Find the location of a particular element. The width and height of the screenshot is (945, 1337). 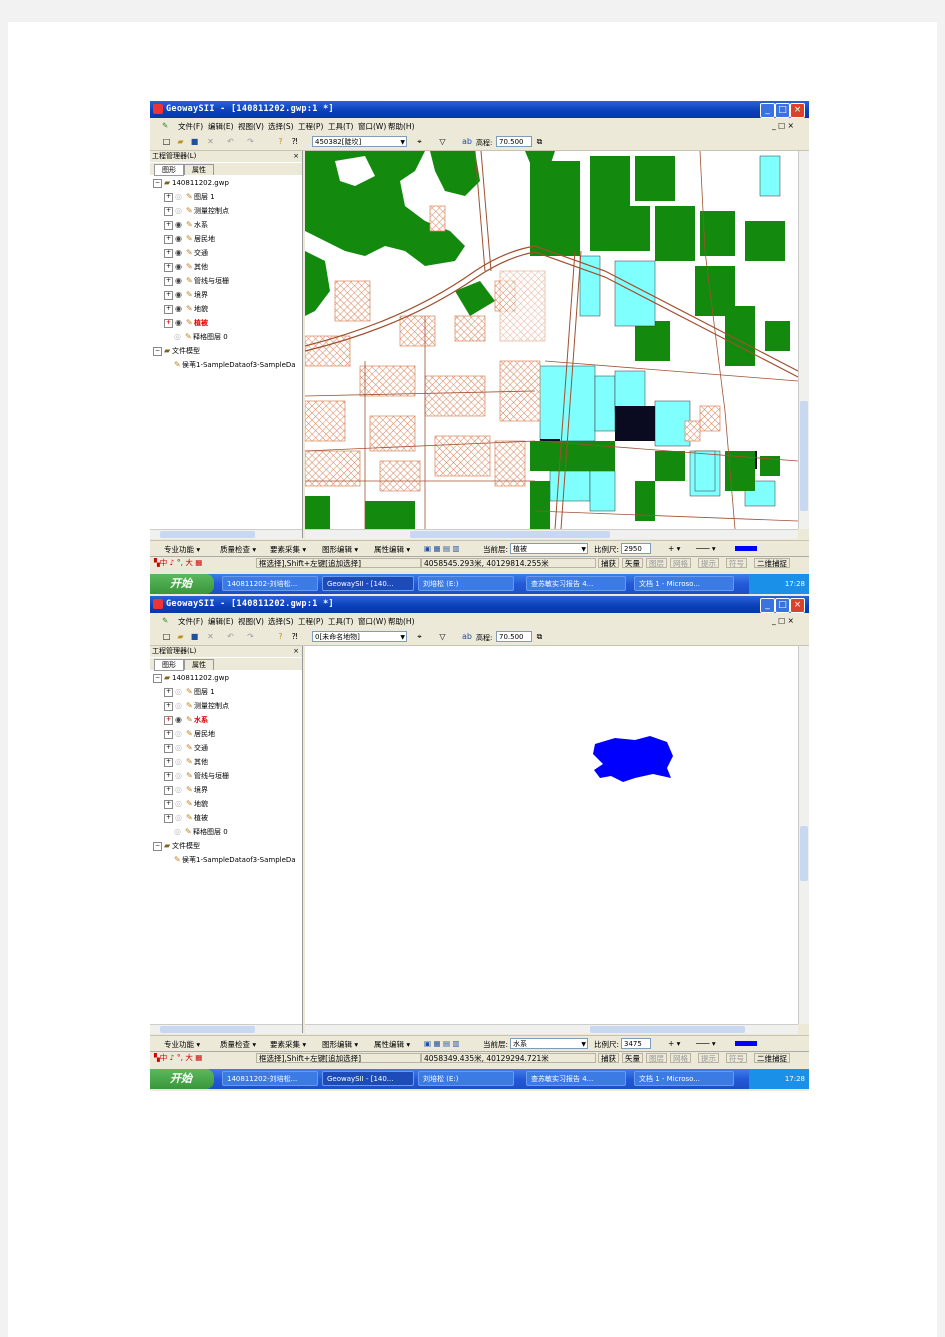

line-style-combo: ─── ▾ is located at coordinates (706, 548).